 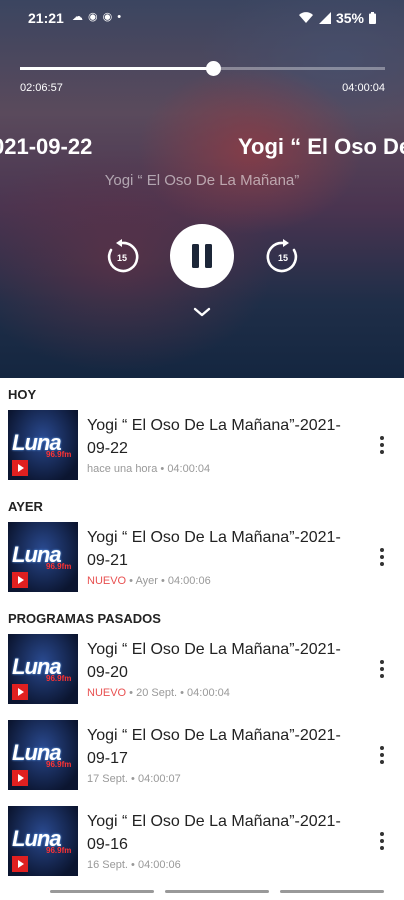 I want to click on episode-meta: NUEVO • 20 Sept. • 04:00:04, so click(x=158, y=693).